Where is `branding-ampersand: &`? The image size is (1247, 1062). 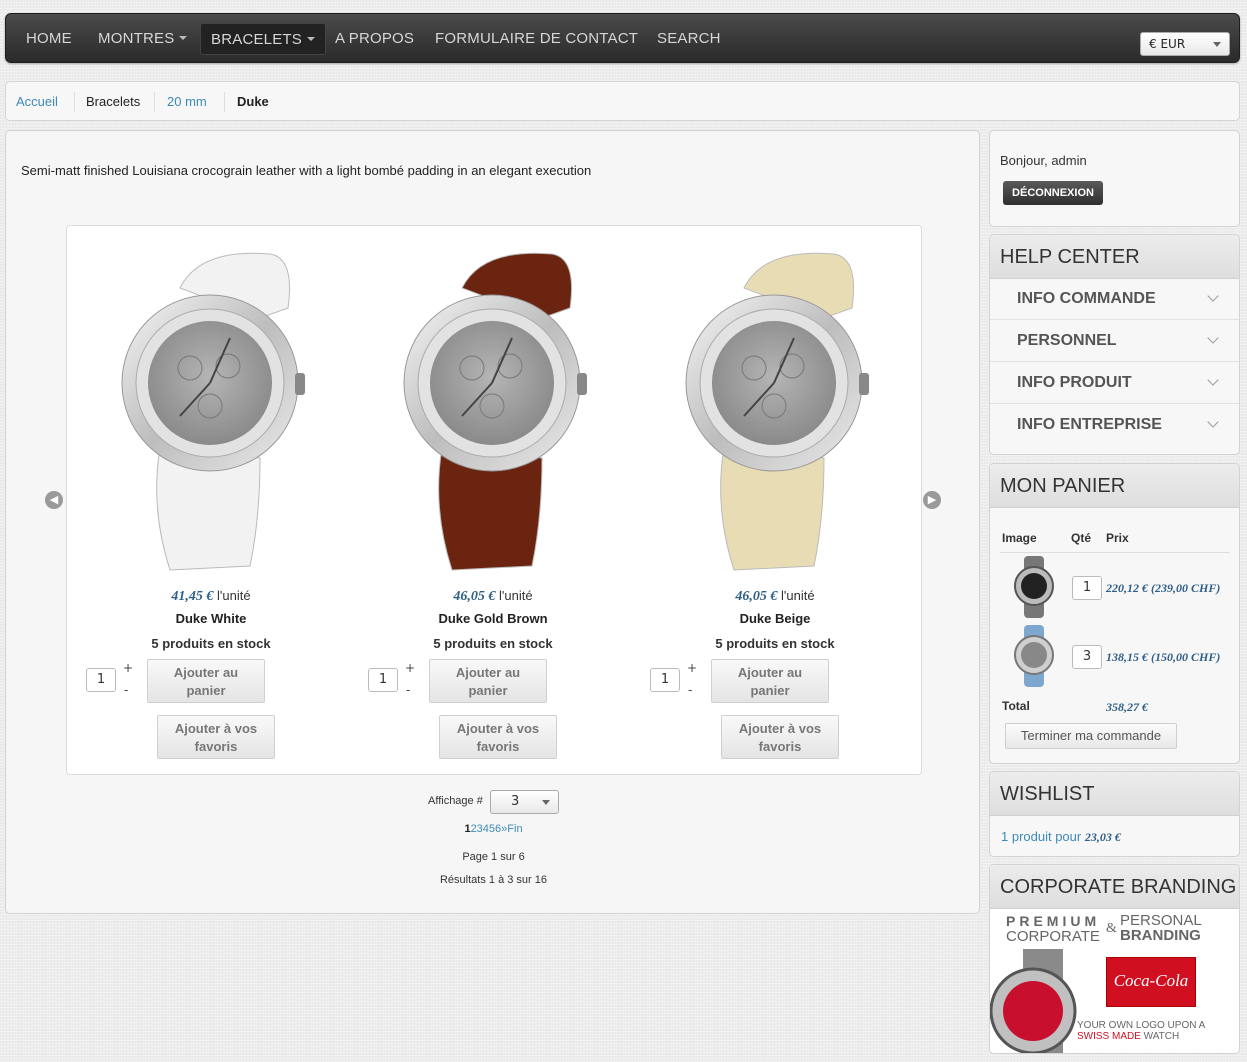
branding-ampersand: & is located at coordinates (1111, 928).